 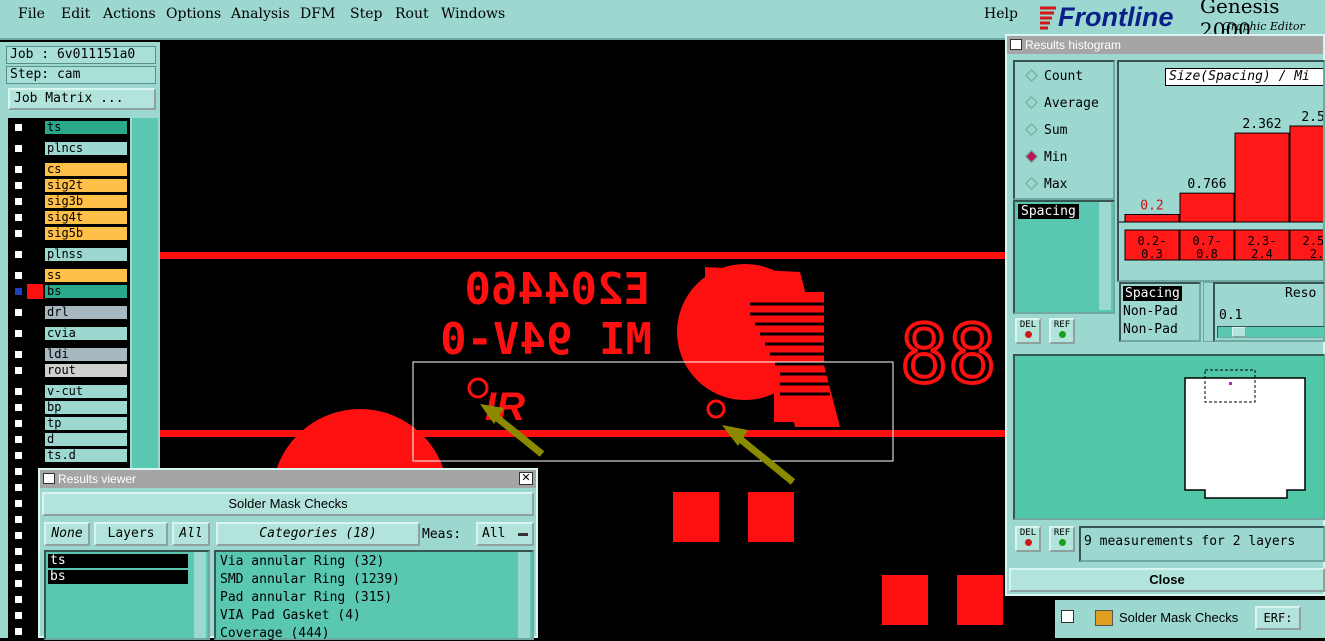 I want to click on viewer-header-button: Solder Mask Checks, so click(x=288, y=504).